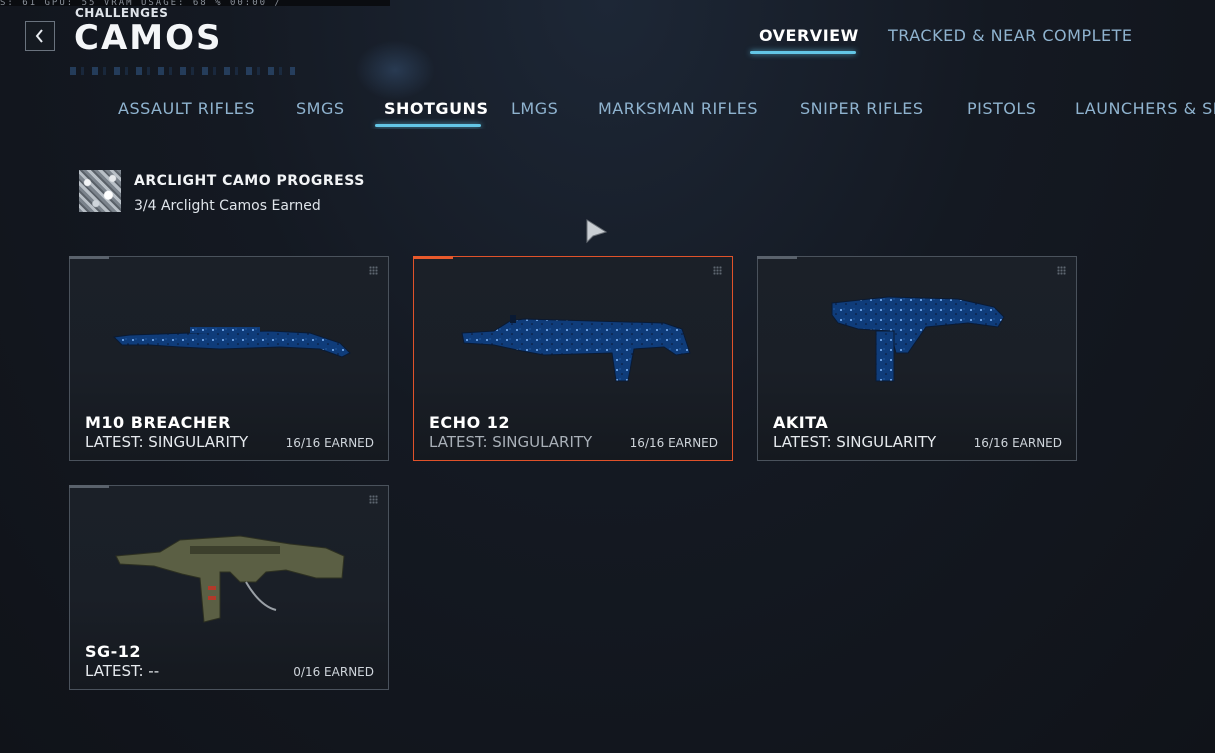 This screenshot has height=753, width=1215. I want to click on arclight-camo-swatch, so click(100, 191).